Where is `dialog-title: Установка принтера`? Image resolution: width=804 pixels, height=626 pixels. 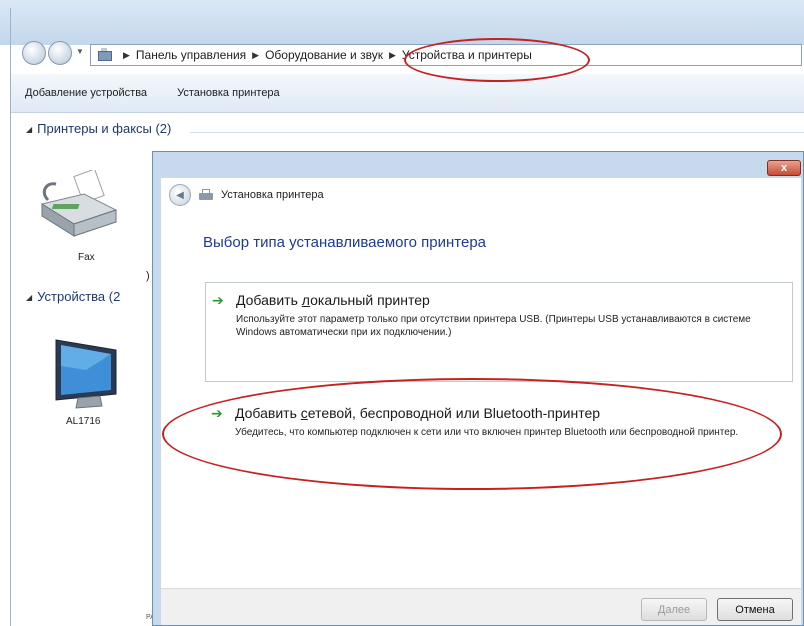
dialog-title: Установка принтера is located at coordinates (272, 195).